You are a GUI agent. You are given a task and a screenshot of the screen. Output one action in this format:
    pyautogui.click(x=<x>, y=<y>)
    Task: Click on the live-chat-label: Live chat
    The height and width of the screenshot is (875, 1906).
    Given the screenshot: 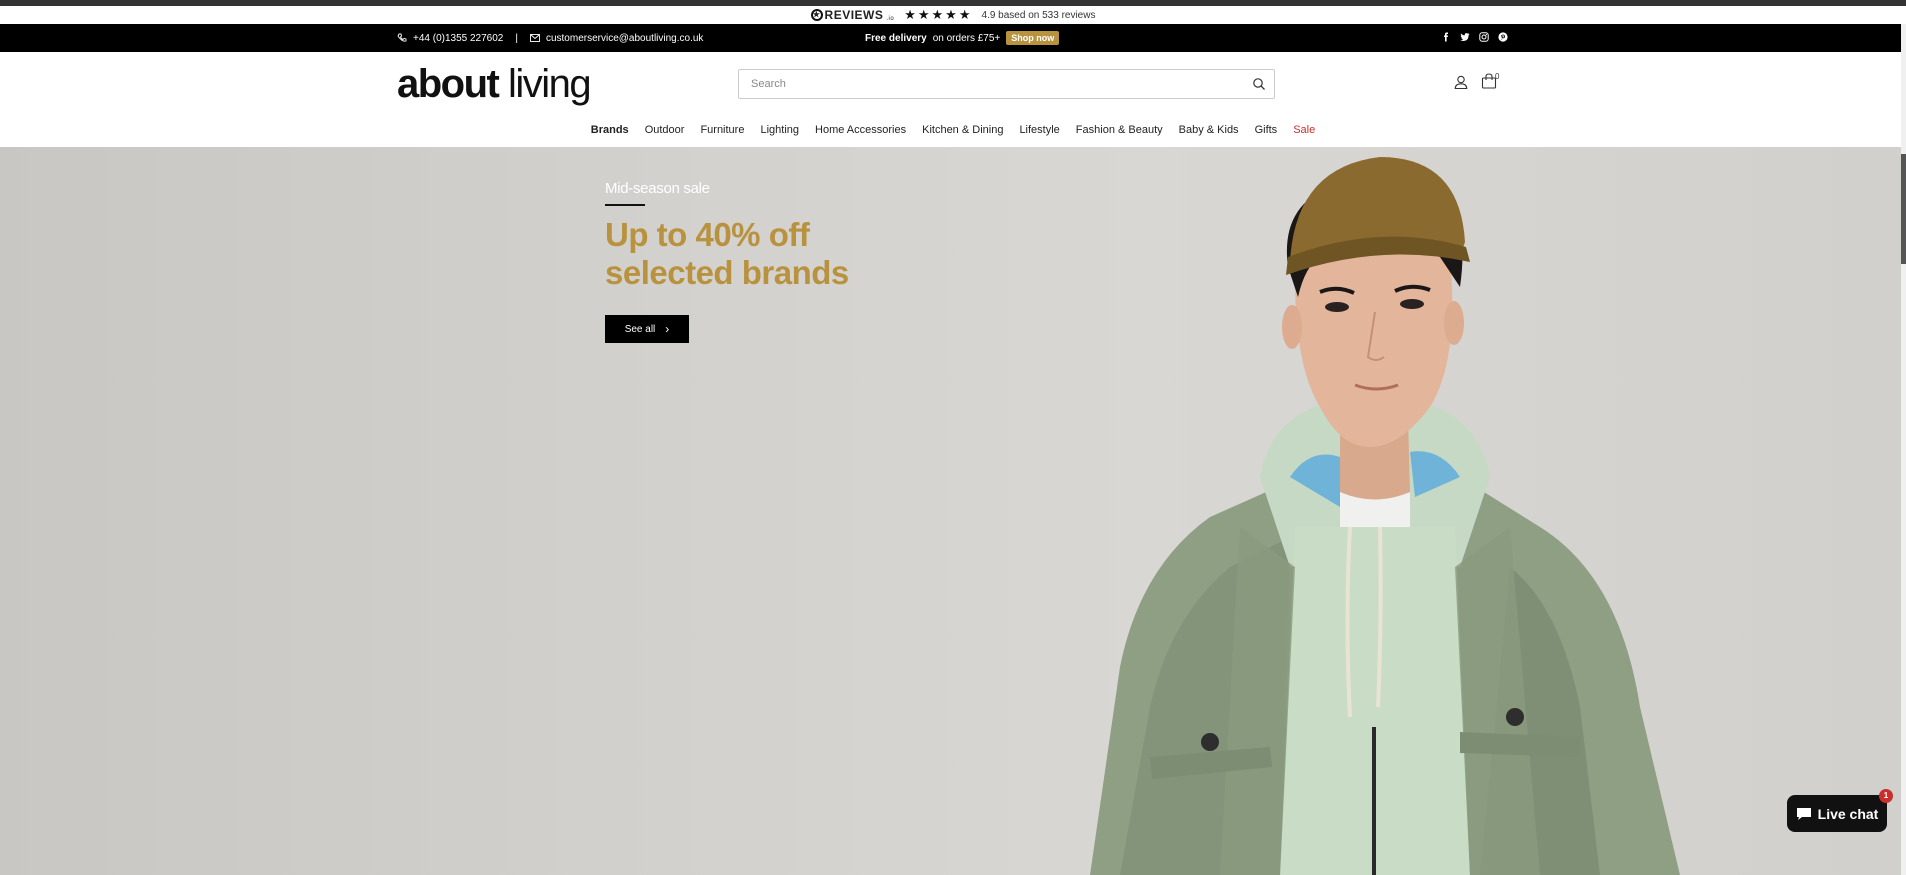 What is the action you would take?
    pyautogui.click(x=1848, y=813)
    